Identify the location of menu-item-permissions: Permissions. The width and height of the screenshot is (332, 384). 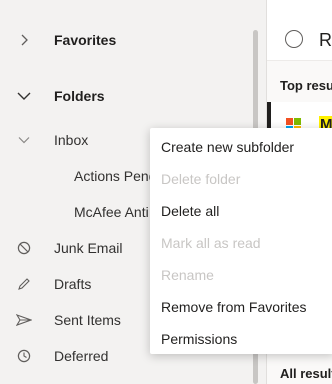
(199, 339).